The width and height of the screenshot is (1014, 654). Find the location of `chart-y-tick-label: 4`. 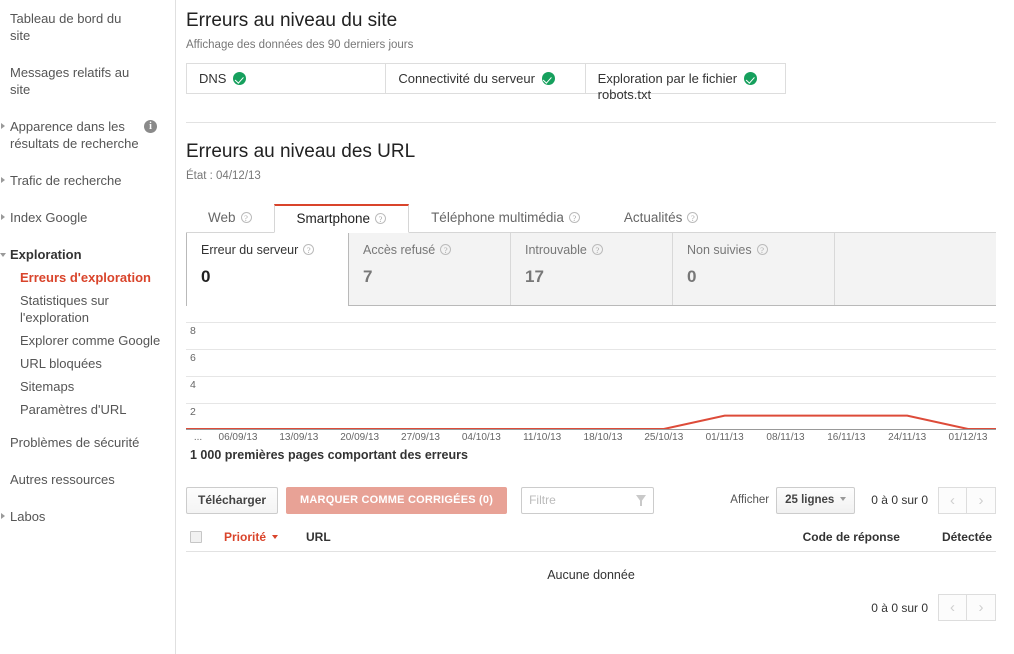

chart-y-tick-label: 4 is located at coordinates (193, 384).